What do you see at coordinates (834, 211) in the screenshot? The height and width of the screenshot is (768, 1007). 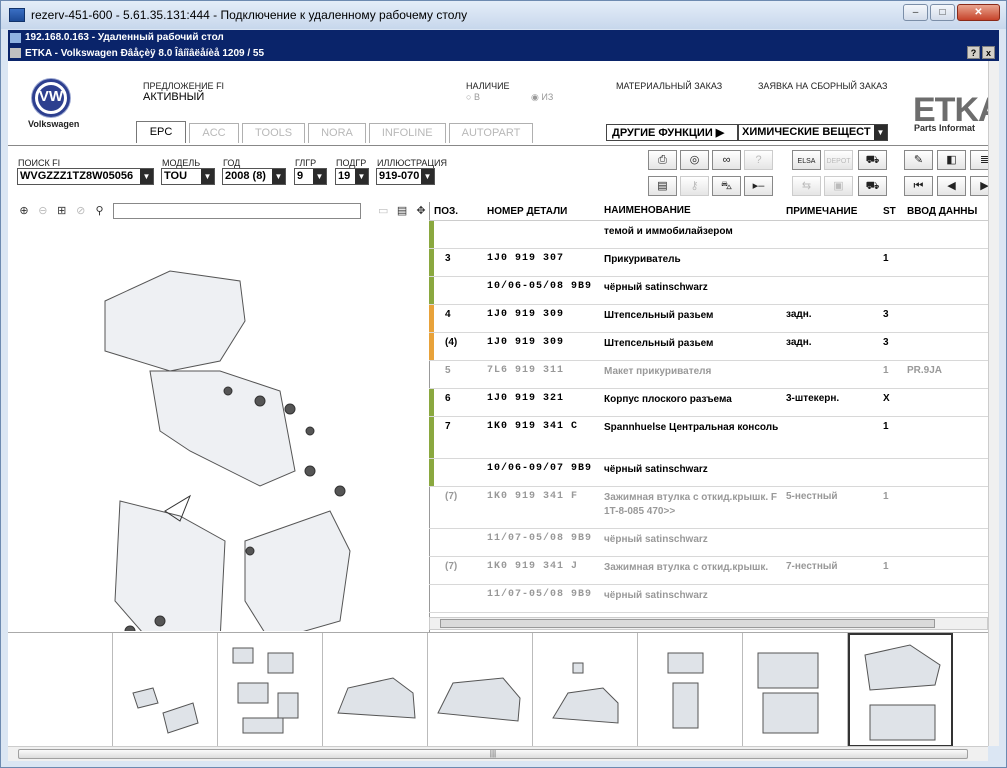 I see `col-note-header: ПРИМЕЧАНИЕ` at bounding box center [834, 211].